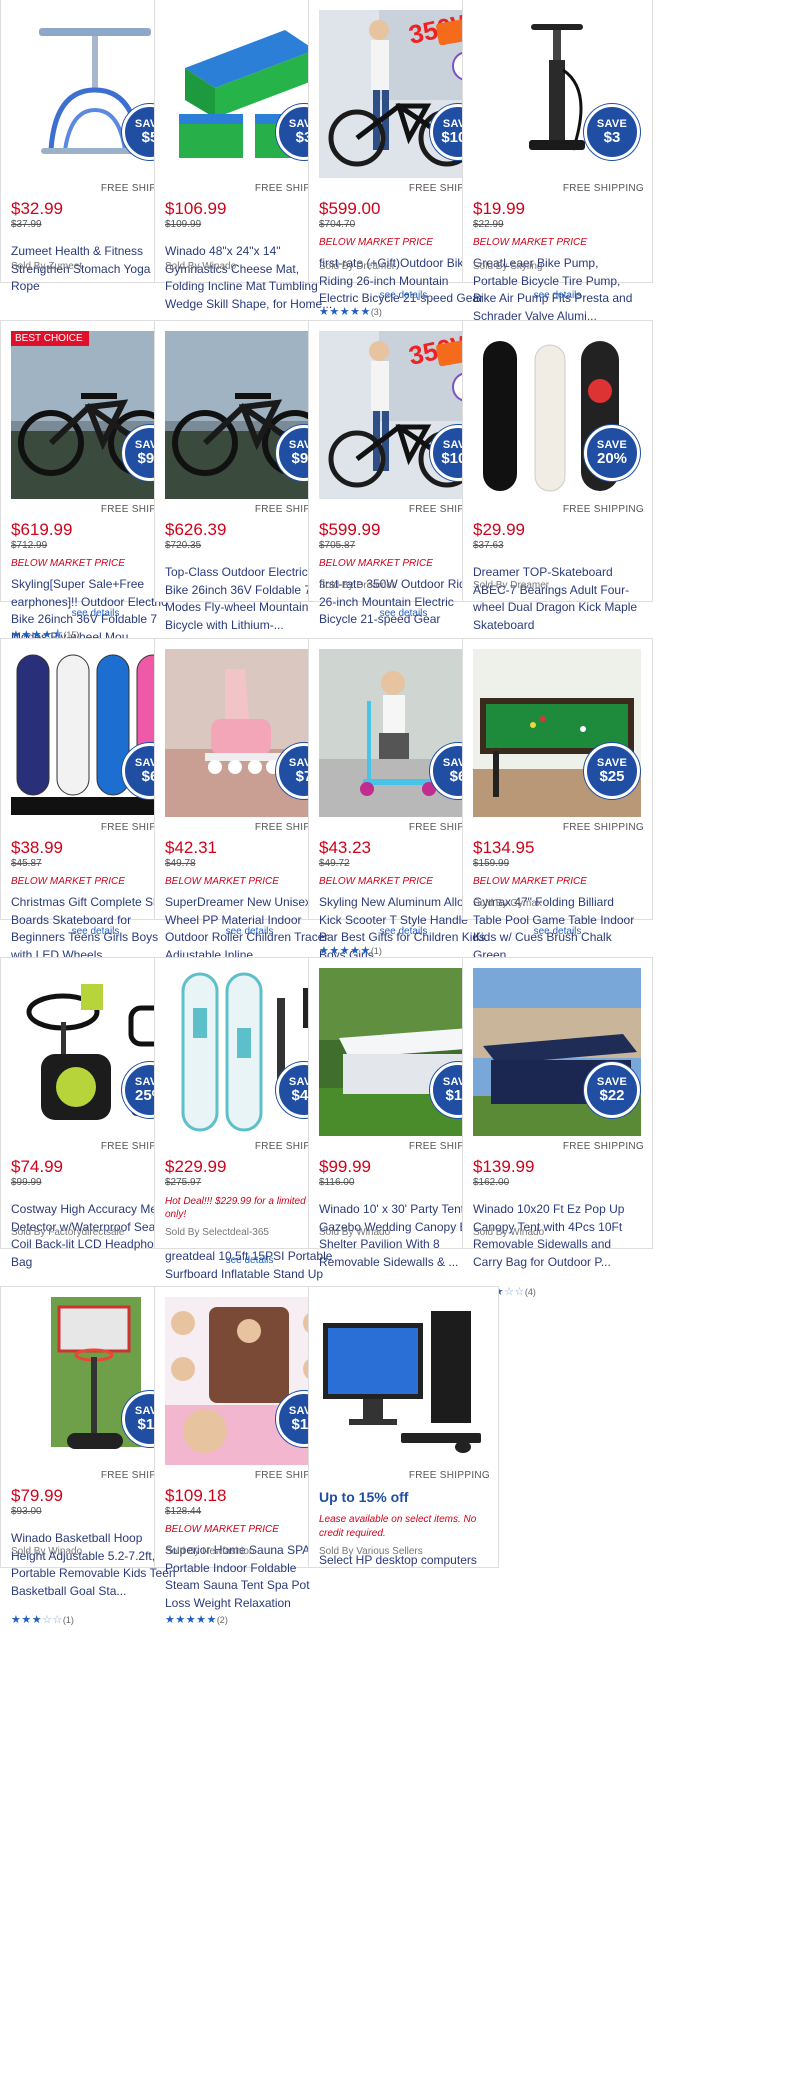 This screenshot has height=2100, width=809. I want to click on promo-headline: Up to 15% off, so click(363, 1497).